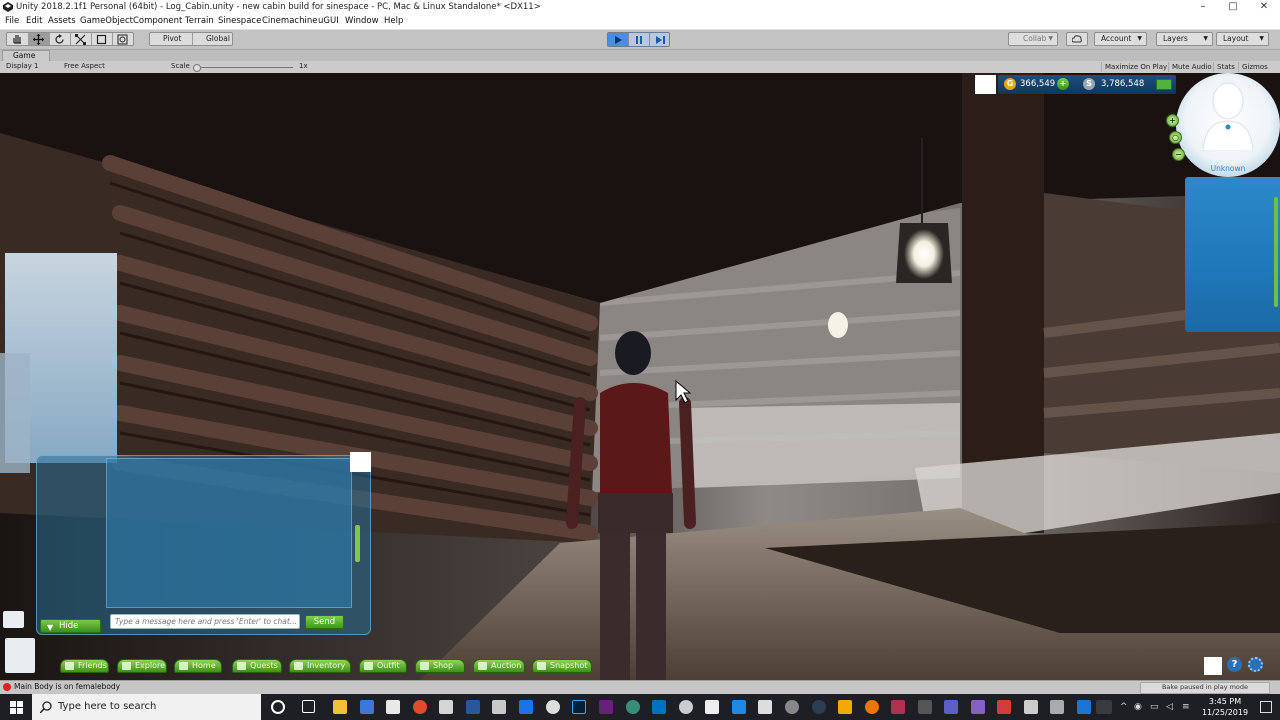 The image size is (1280, 720). I want to click on transform-tool-icon, so click(122, 39).